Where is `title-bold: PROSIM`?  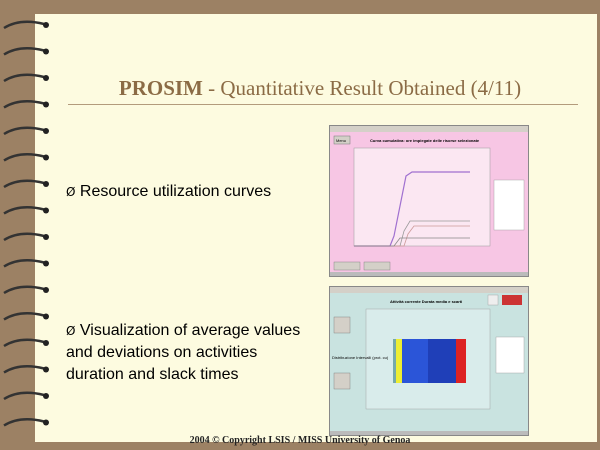
title-bold: PROSIM is located at coordinates (160, 88).